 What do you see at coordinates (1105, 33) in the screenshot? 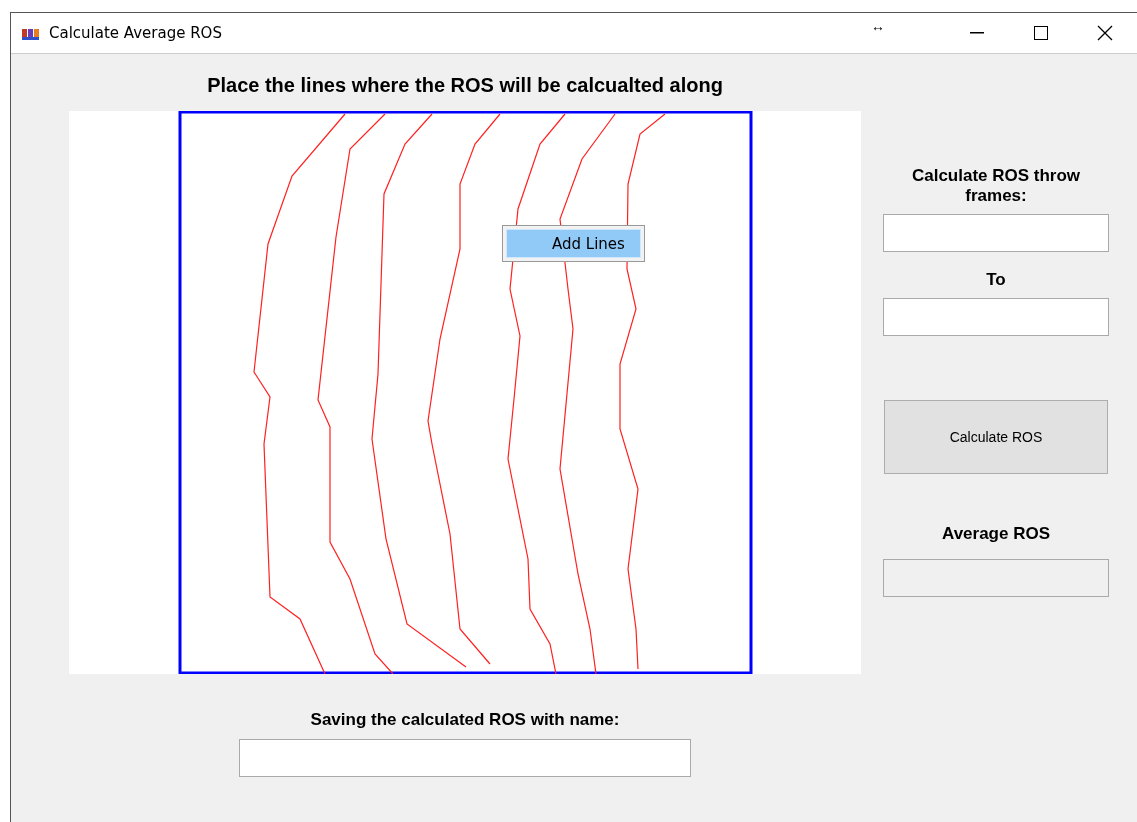
I see `close-icon` at bounding box center [1105, 33].